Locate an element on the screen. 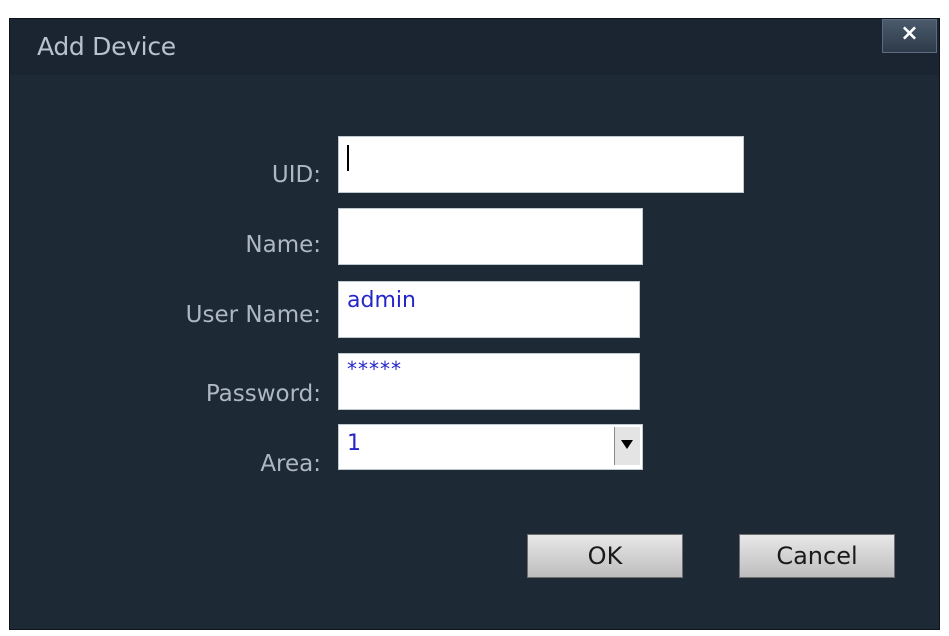  dialog-title: Add Device is located at coordinates (106, 46).